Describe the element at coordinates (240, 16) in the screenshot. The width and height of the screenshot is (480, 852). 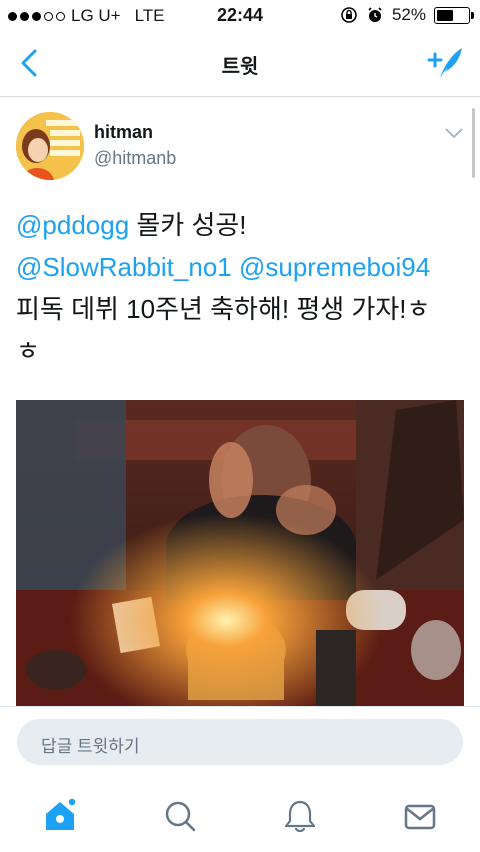
I see `status-bar: LG U+ LTE 22:44 52%` at that location.